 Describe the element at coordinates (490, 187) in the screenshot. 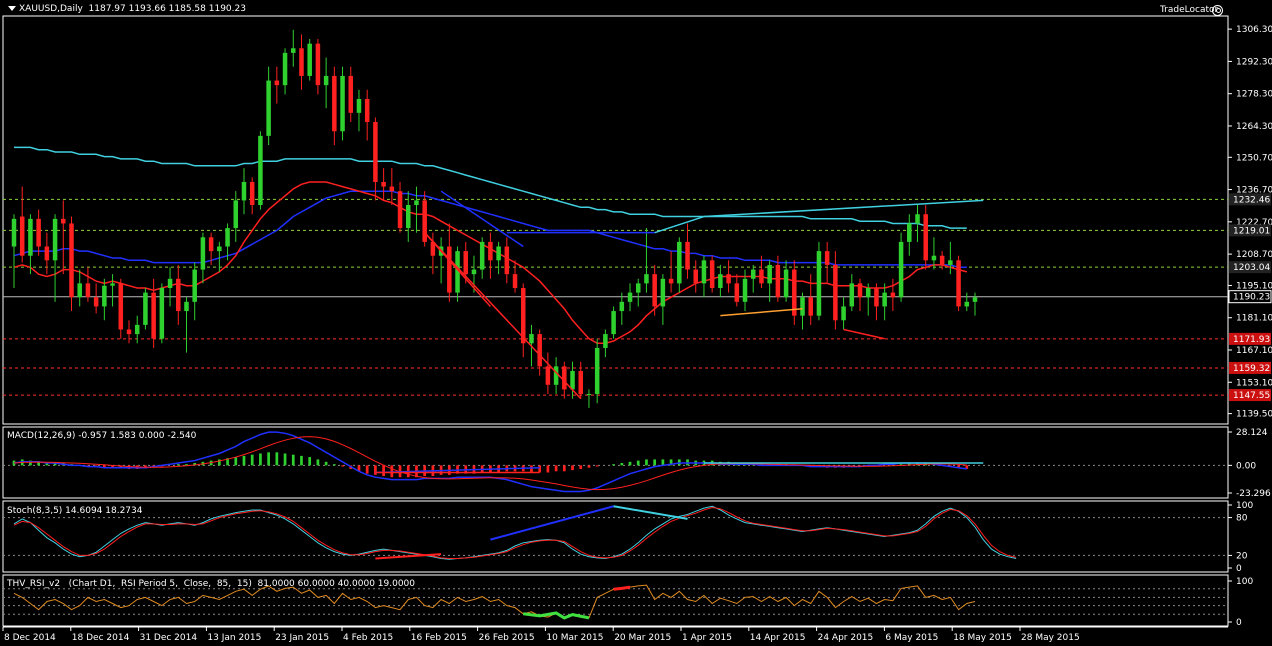

I see `ma-slow-line` at that location.